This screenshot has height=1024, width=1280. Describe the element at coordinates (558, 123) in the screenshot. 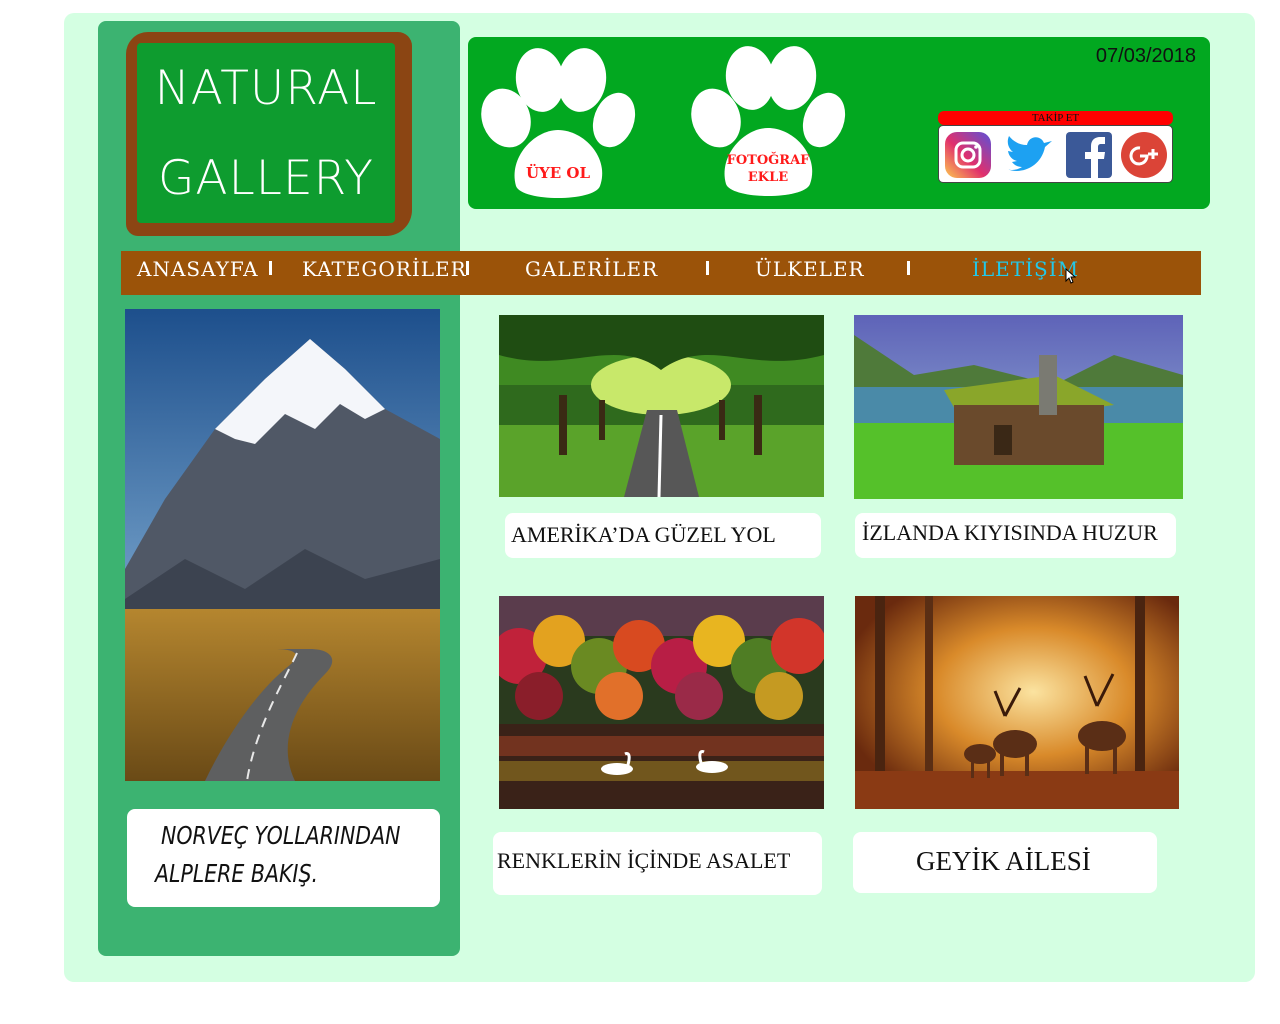

I see `paw-icon` at that location.